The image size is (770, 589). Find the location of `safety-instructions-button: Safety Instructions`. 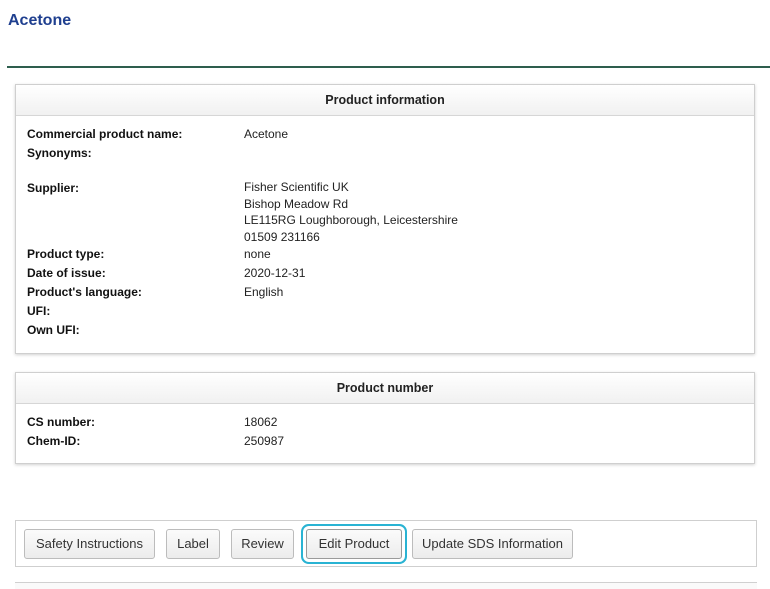

safety-instructions-button: Safety Instructions is located at coordinates (89, 544).